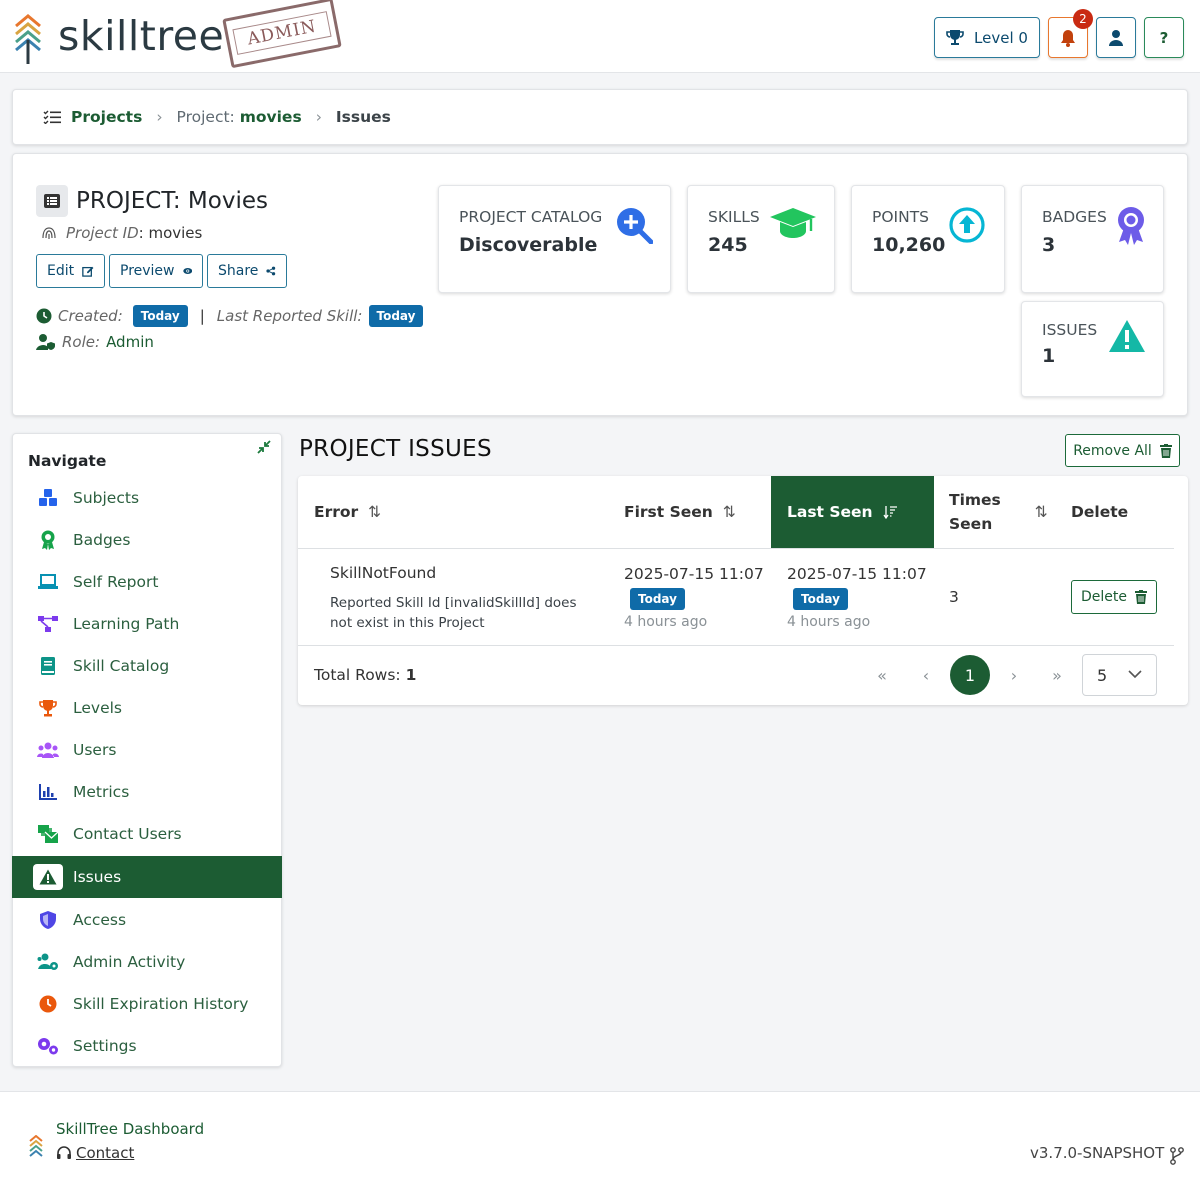  What do you see at coordinates (238, 271) in the screenshot?
I see `share-label: Share` at bounding box center [238, 271].